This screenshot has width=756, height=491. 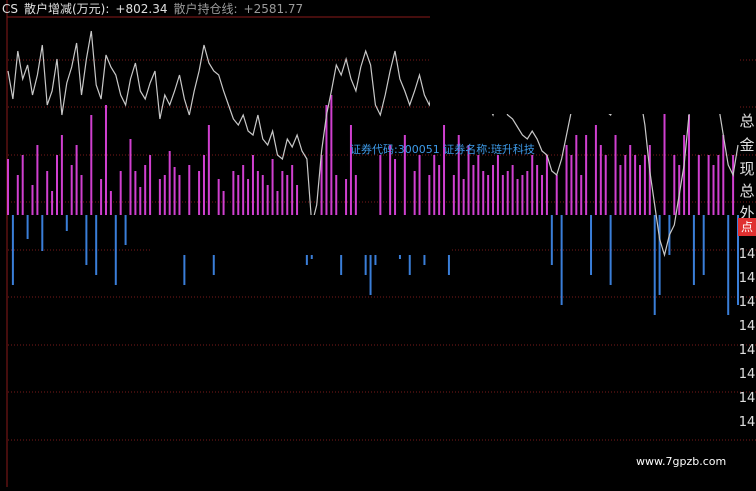 I want to click on header-prefix: CS, so click(x=10, y=9).